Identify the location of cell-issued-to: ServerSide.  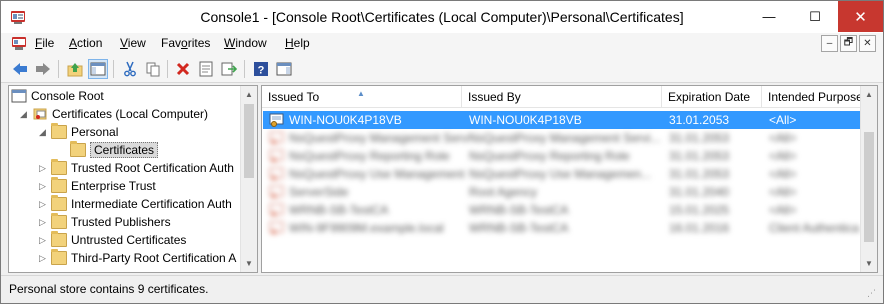
(319, 192).